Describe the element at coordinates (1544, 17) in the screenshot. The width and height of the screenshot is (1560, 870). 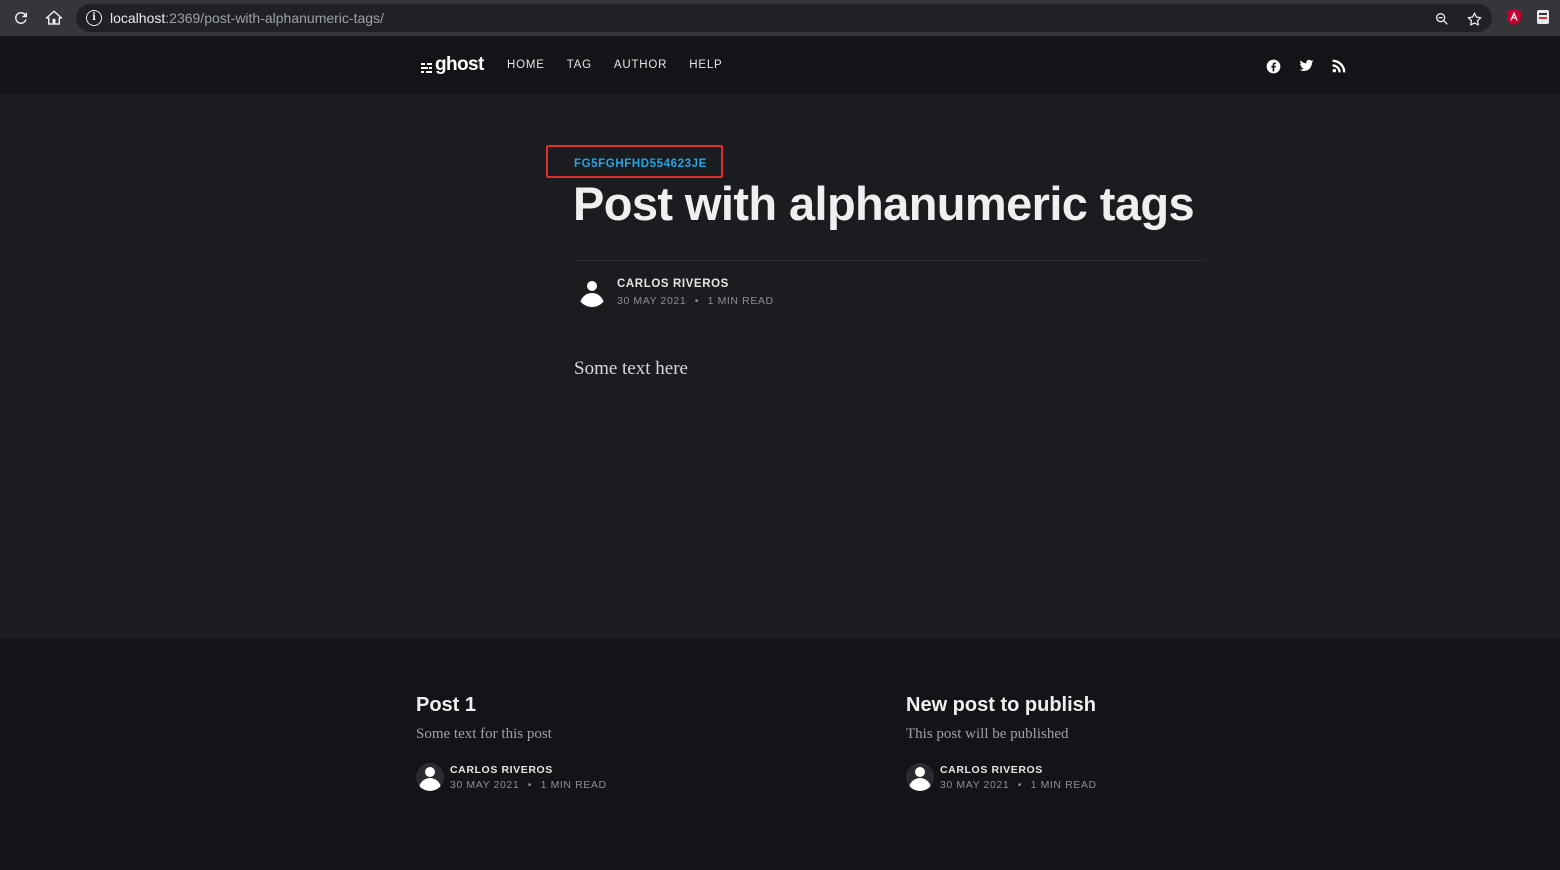
I see `extension-icon` at that location.